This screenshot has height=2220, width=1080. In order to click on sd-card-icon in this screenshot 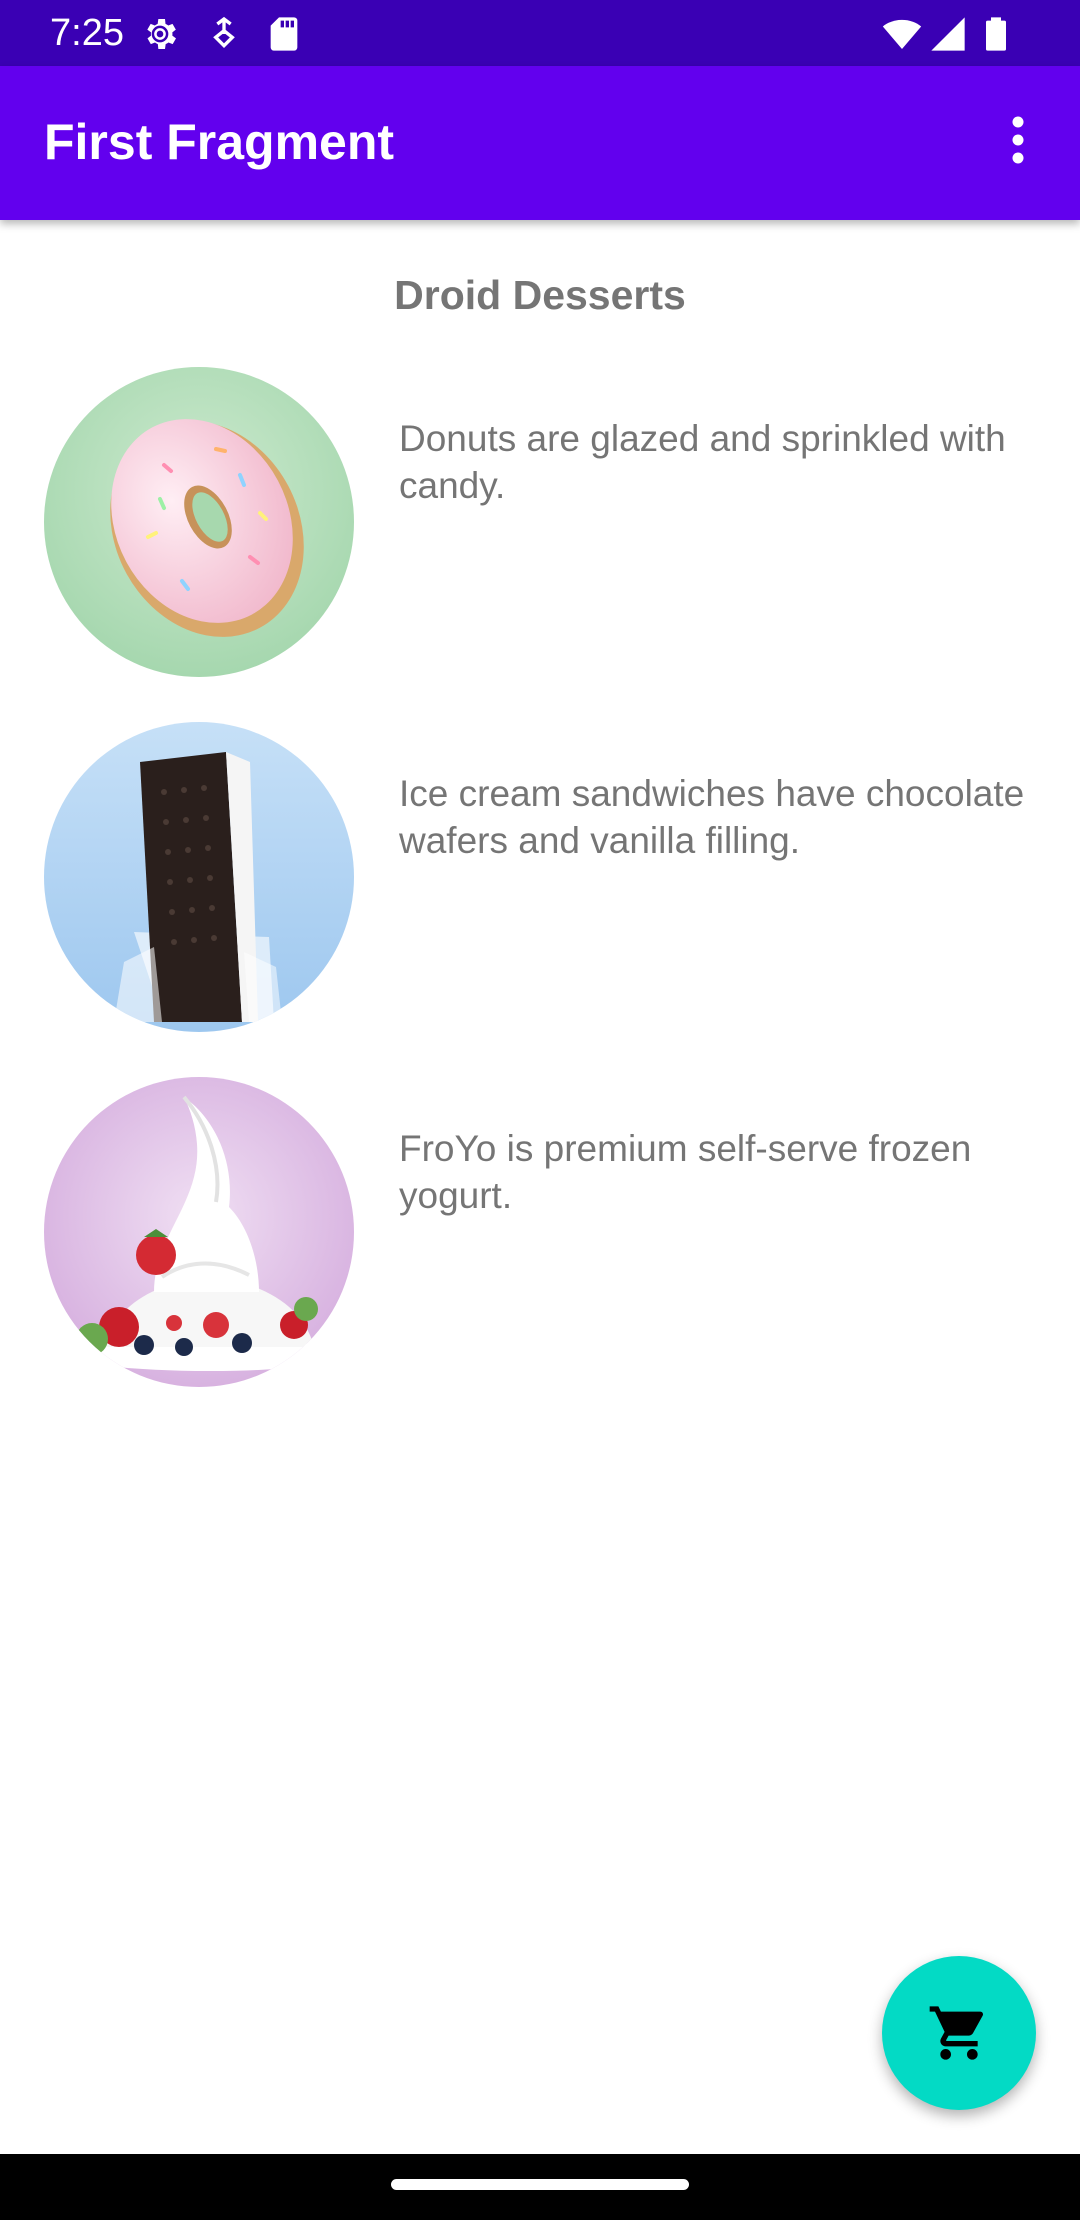, I will do `click(284, 34)`.